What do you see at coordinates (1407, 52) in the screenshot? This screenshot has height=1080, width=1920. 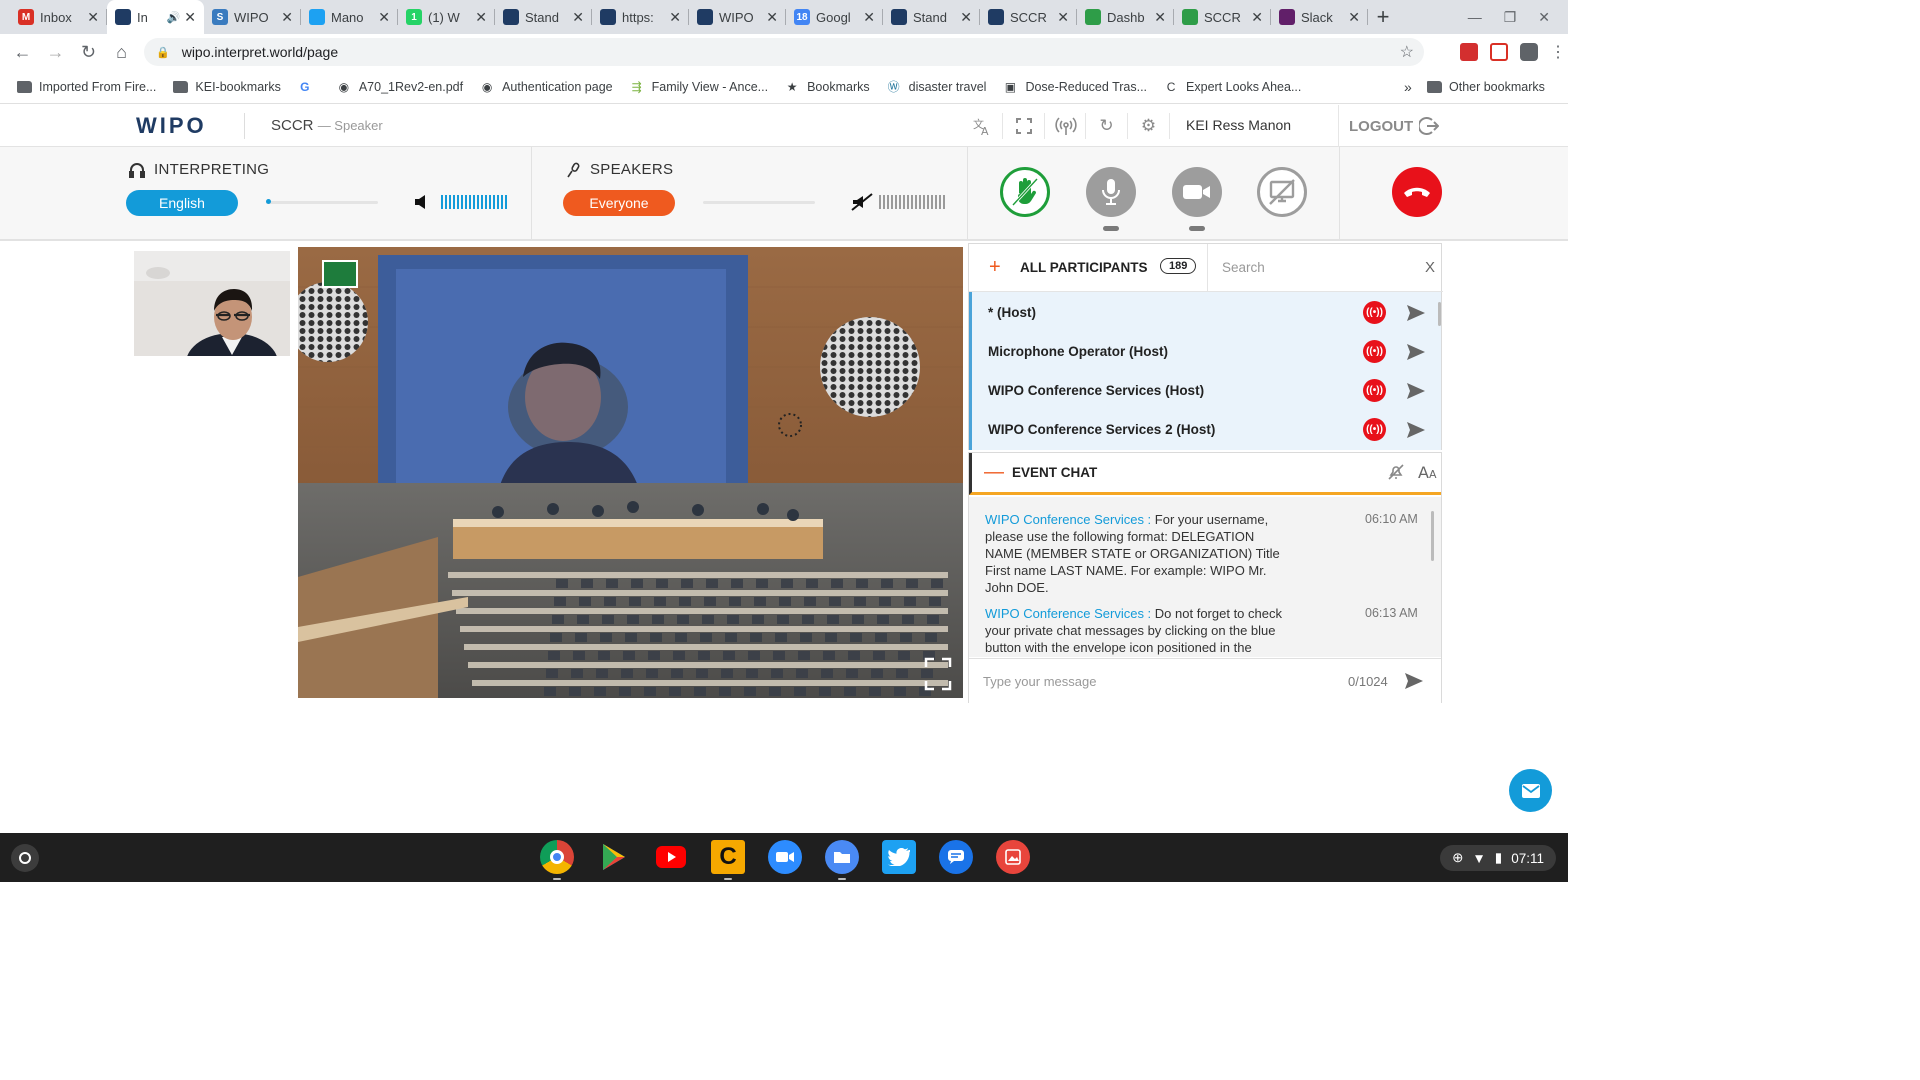 I see `bookmark-star-icon: ☆` at bounding box center [1407, 52].